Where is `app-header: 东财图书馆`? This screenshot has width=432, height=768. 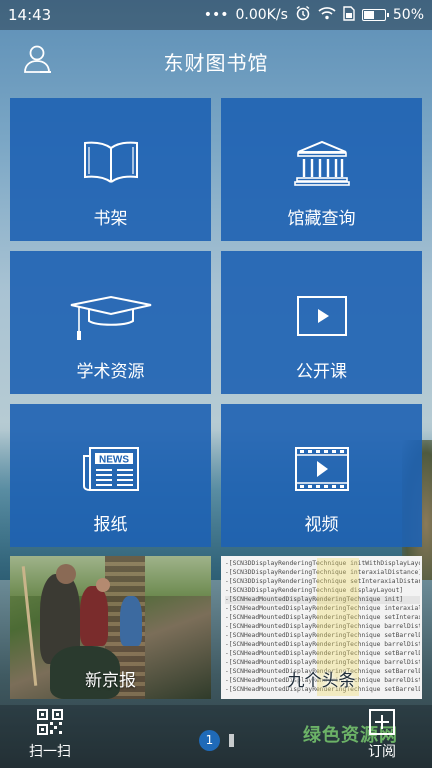
app-header: 东财图书馆 is located at coordinates (216, 61).